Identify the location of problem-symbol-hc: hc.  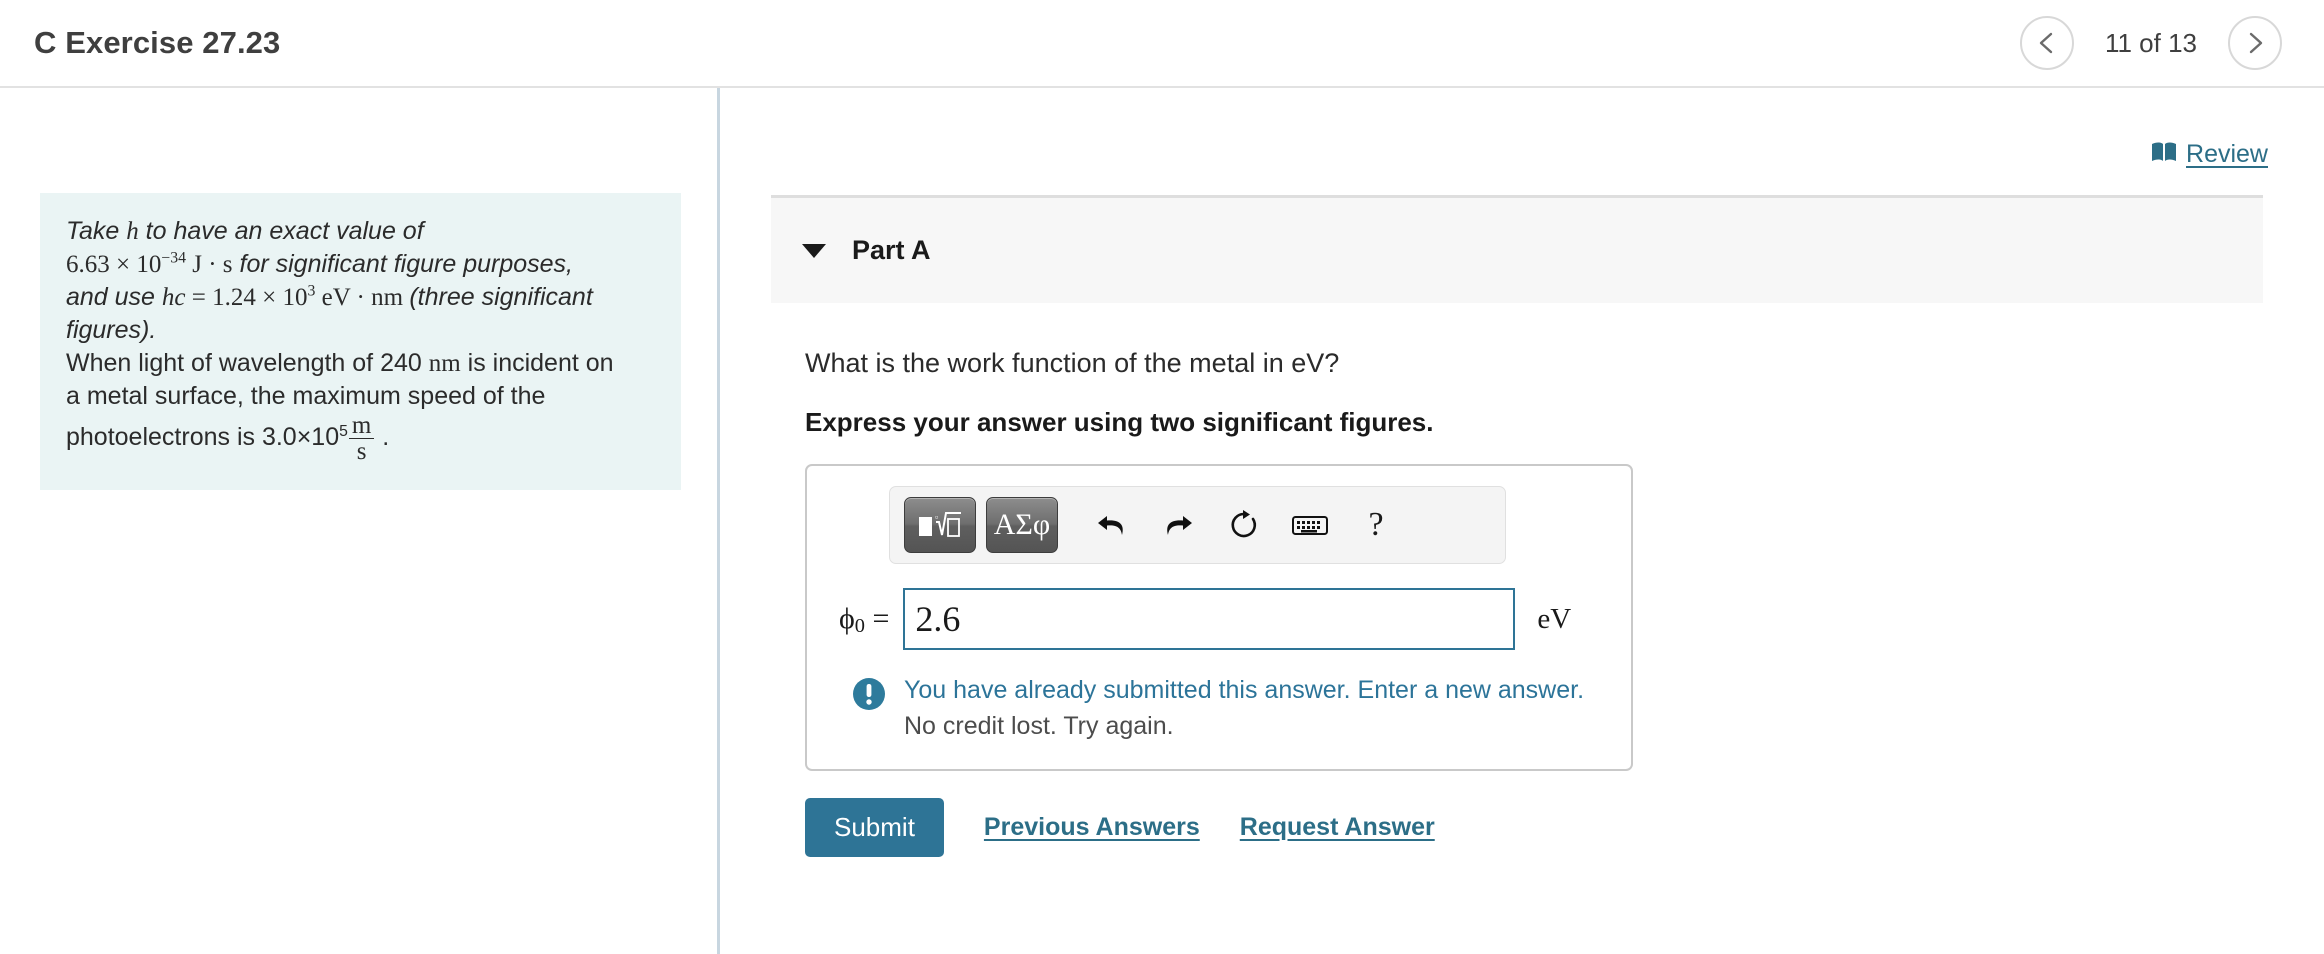
(173, 297).